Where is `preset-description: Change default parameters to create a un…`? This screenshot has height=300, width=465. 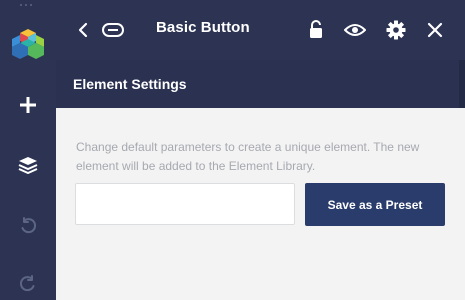
preset-description: Change default parameters to create a un… is located at coordinates (248, 156).